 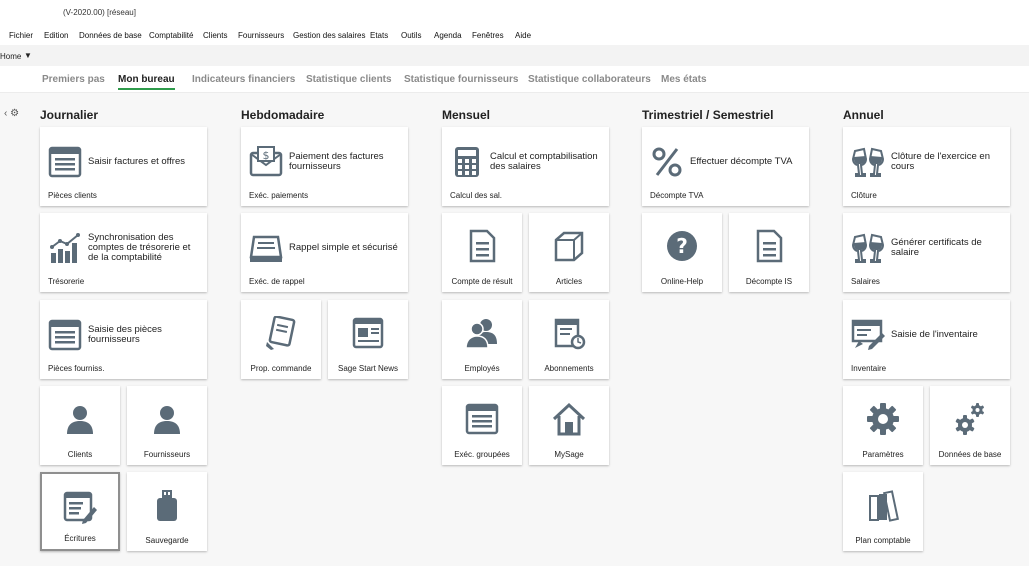 What do you see at coordinates (343, 247) in the screenshot?
I see `tile-text: Rappel simple et sécurisé` at bounding box center [343, 247].